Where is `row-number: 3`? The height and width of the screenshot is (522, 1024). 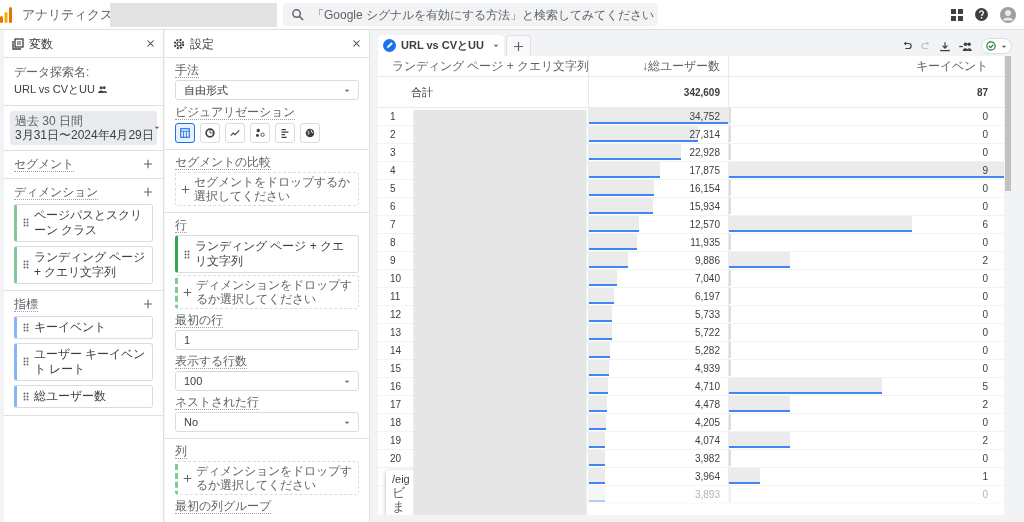 row-number: 3 is located at coordinates (393, 153).